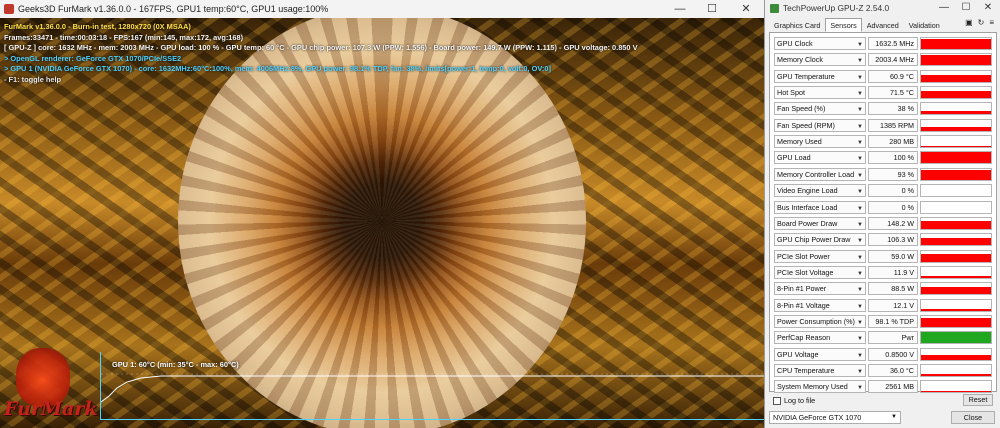  Describe the element at coordinates (843, 25) in the screenshot. I see `tab-sensors: Sensors` at that location.